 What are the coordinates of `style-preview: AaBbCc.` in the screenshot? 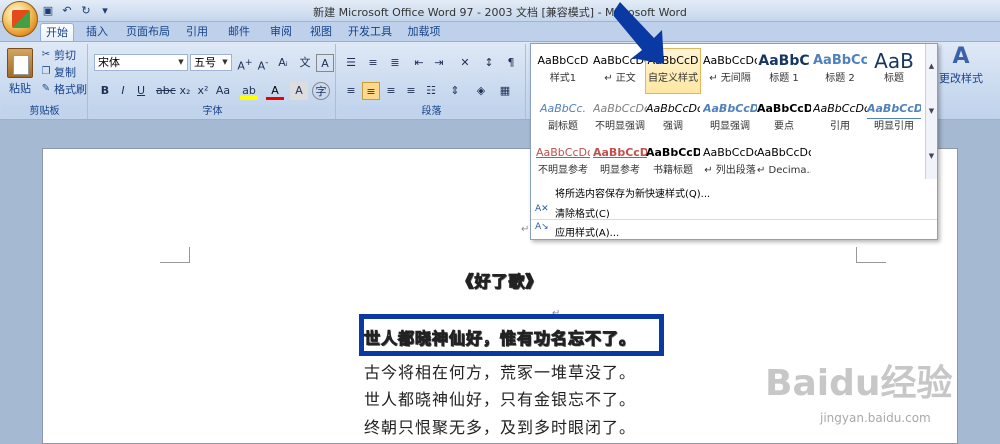 It's located at (563, 108).